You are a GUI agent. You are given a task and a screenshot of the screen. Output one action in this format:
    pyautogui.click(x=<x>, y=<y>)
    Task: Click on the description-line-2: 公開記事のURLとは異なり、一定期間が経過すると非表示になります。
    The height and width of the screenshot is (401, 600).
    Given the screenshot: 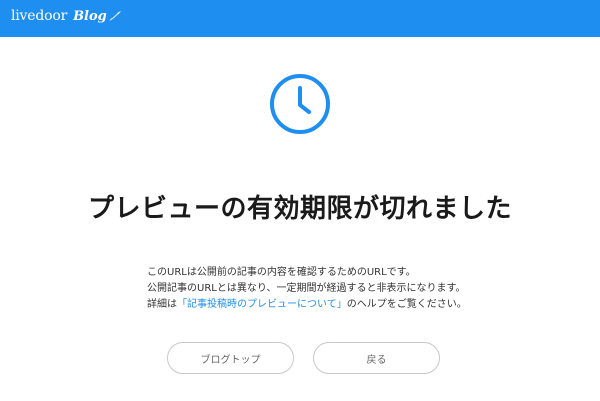 What is the action you would take?
    pyautogui.click(x=306, y=288)
    